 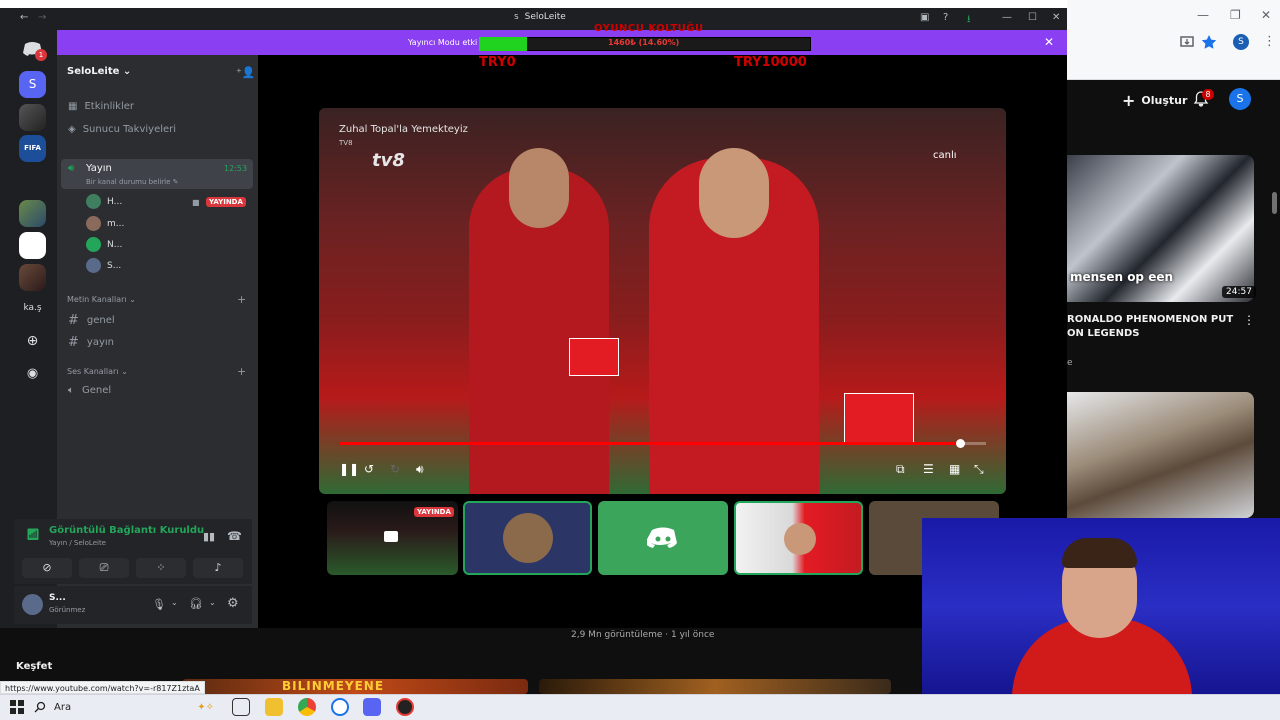 What do you see at coordinates (945, 17) in the screenshot?
I see `help-icon: ?` at bounding box center [945, 17].